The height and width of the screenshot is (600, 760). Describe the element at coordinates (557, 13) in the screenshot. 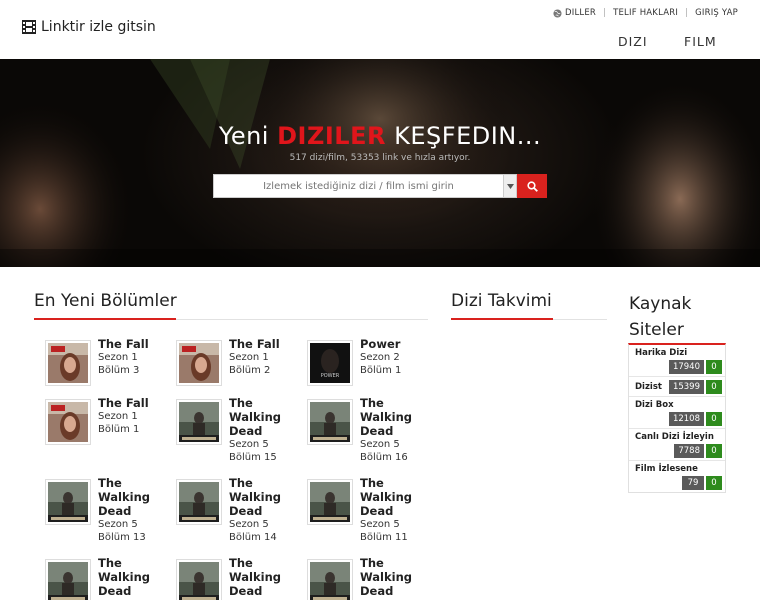

I see `globe-icon` at that location.